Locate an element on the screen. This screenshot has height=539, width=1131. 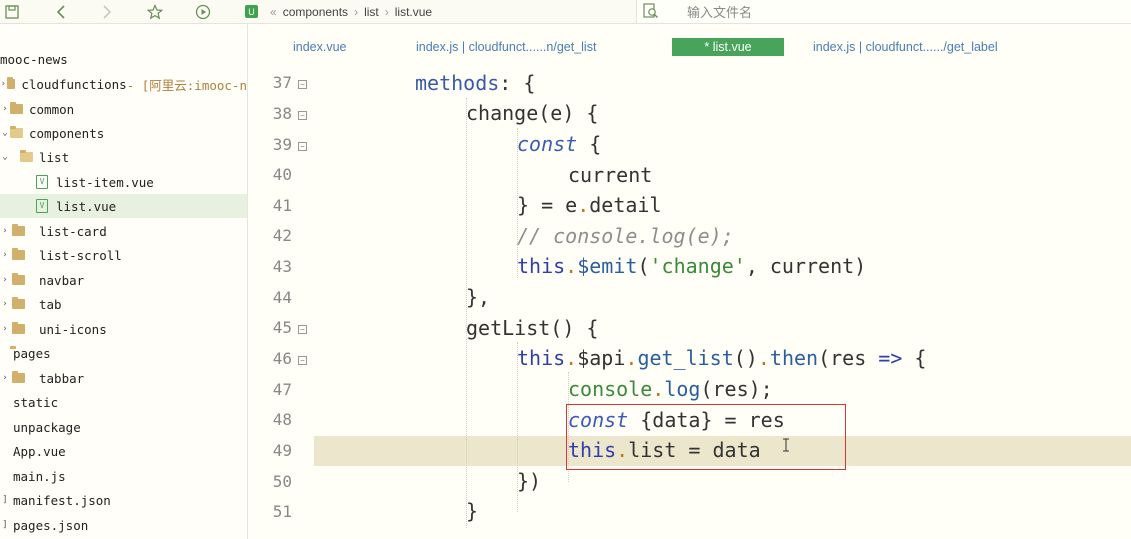
tree-folder-navbar: › navbar is located at coordinates (123, 280).